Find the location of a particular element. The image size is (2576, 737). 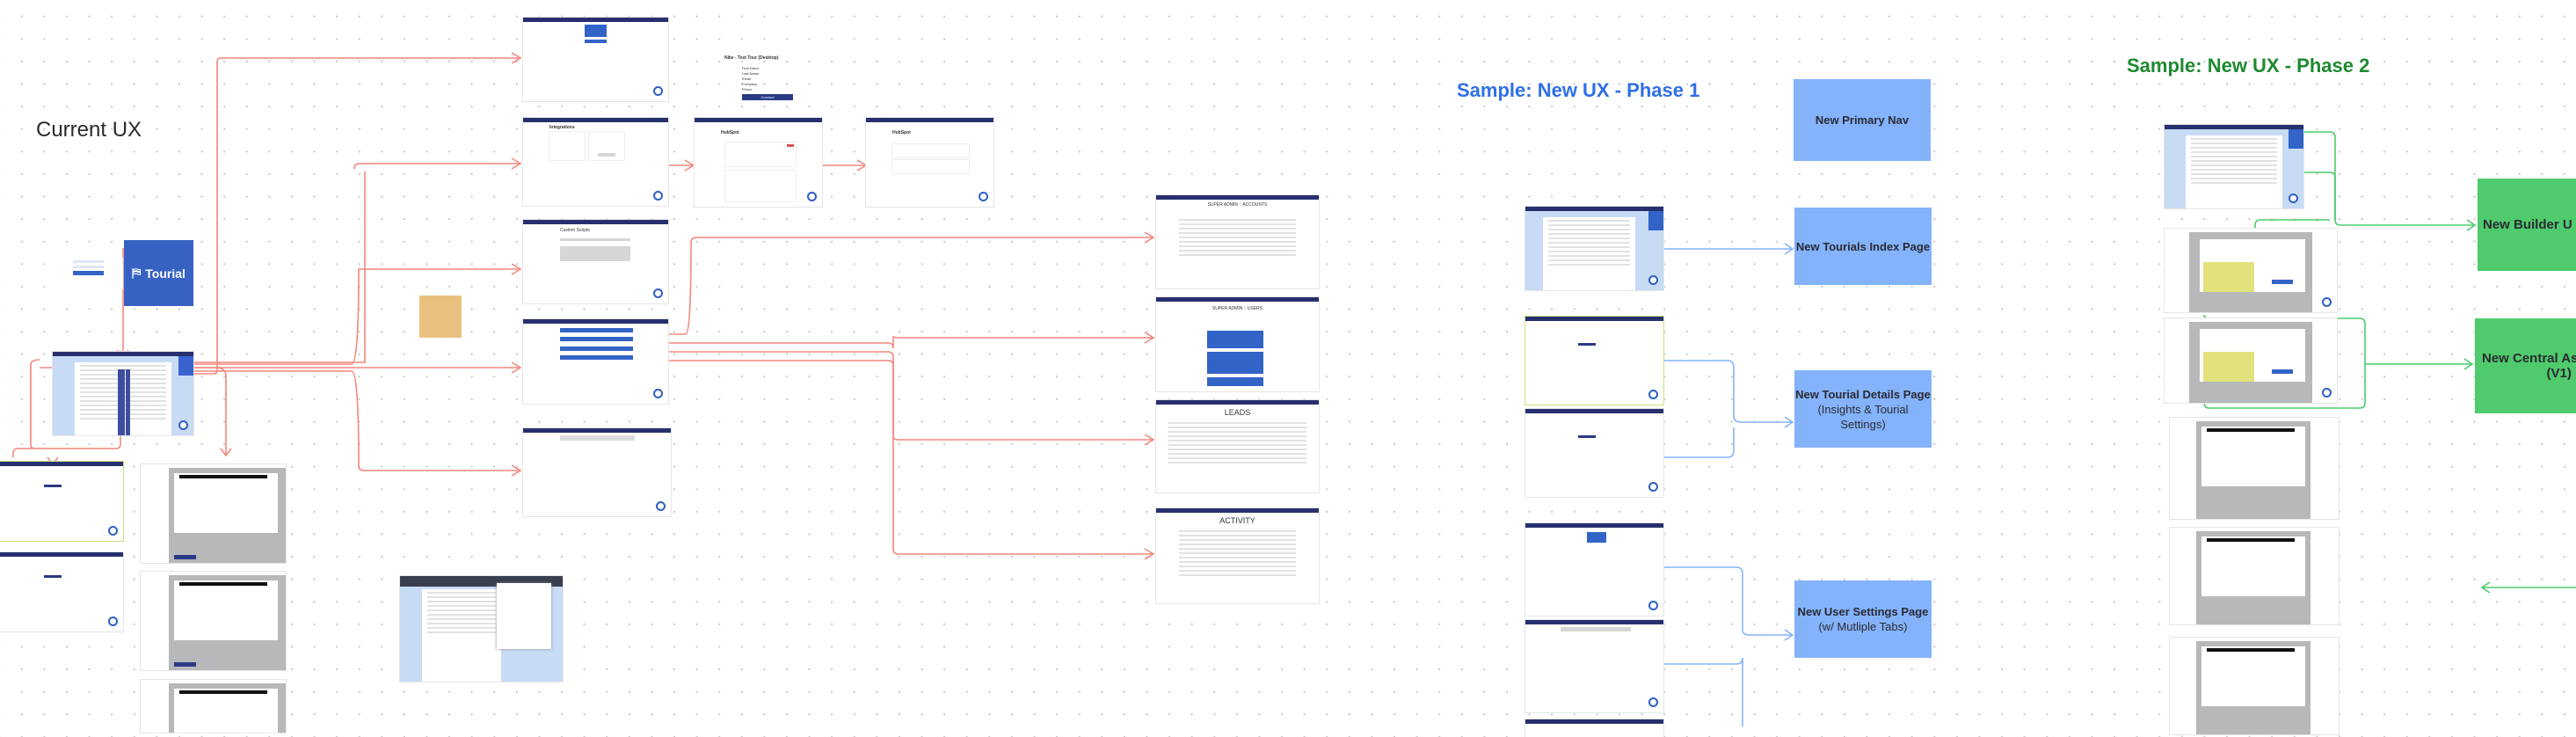

account-menu-screen is located at coordinates (595, 59).